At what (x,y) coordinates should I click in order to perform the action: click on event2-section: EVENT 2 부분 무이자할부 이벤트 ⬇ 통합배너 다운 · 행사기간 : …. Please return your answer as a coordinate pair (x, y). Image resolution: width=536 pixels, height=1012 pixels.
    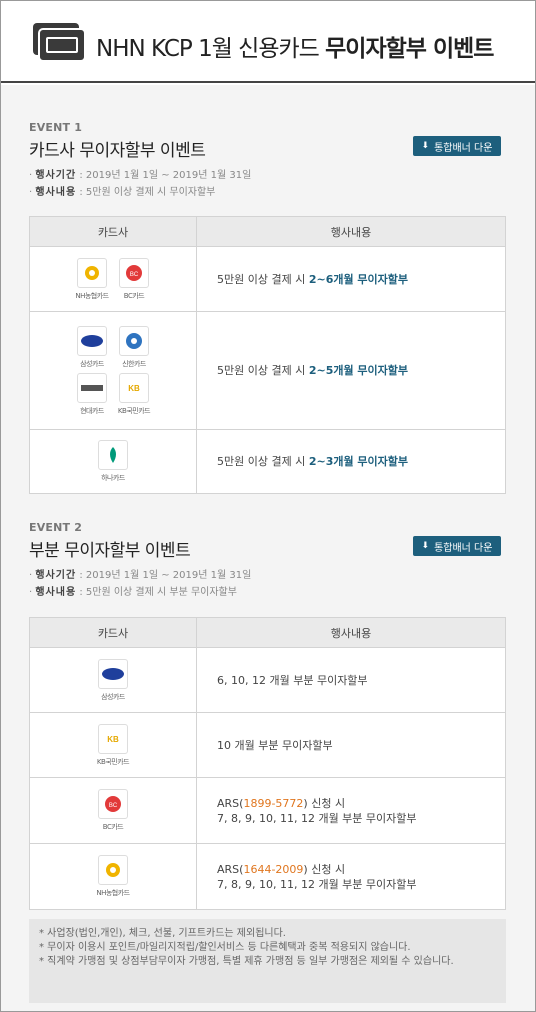
    Looking at the image, I should click on (267, 561).